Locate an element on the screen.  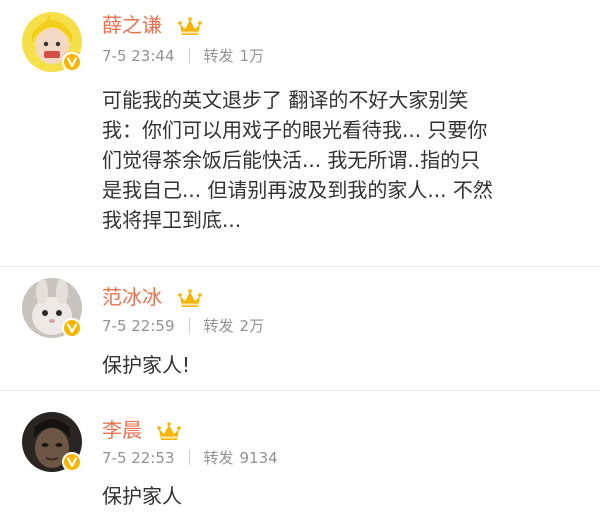
username: 李晨 is located at coordinates (122, 430).